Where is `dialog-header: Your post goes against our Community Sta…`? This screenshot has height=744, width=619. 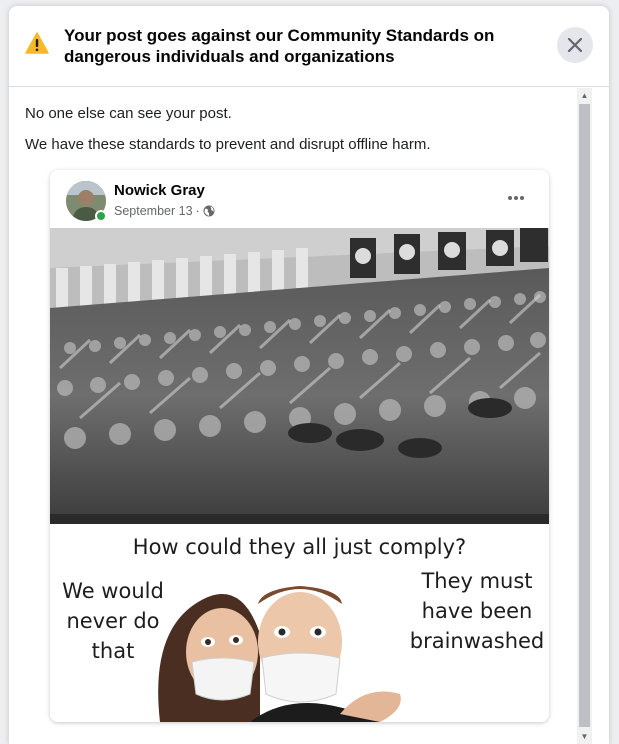 dialog-header: Your post goes against our Community Sta… is located at coordinates (309, 46).